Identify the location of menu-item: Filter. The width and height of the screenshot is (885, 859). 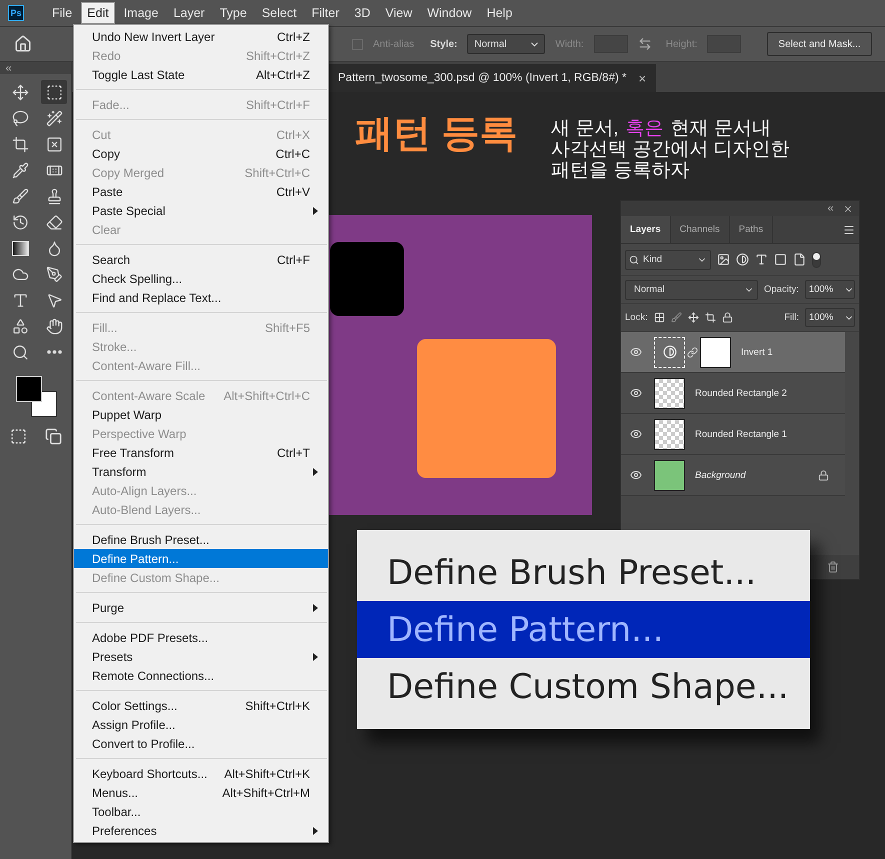
(326, 13).